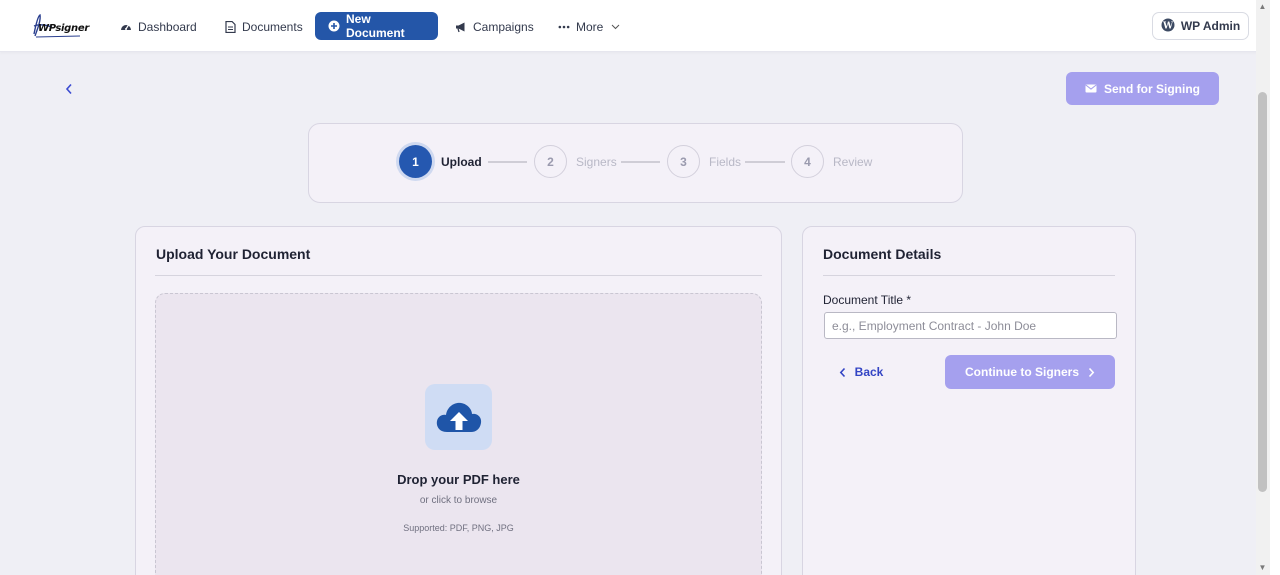  Describe the element at coordinates (564, 27) in the screenshot. I see `dots-icon` at that location.